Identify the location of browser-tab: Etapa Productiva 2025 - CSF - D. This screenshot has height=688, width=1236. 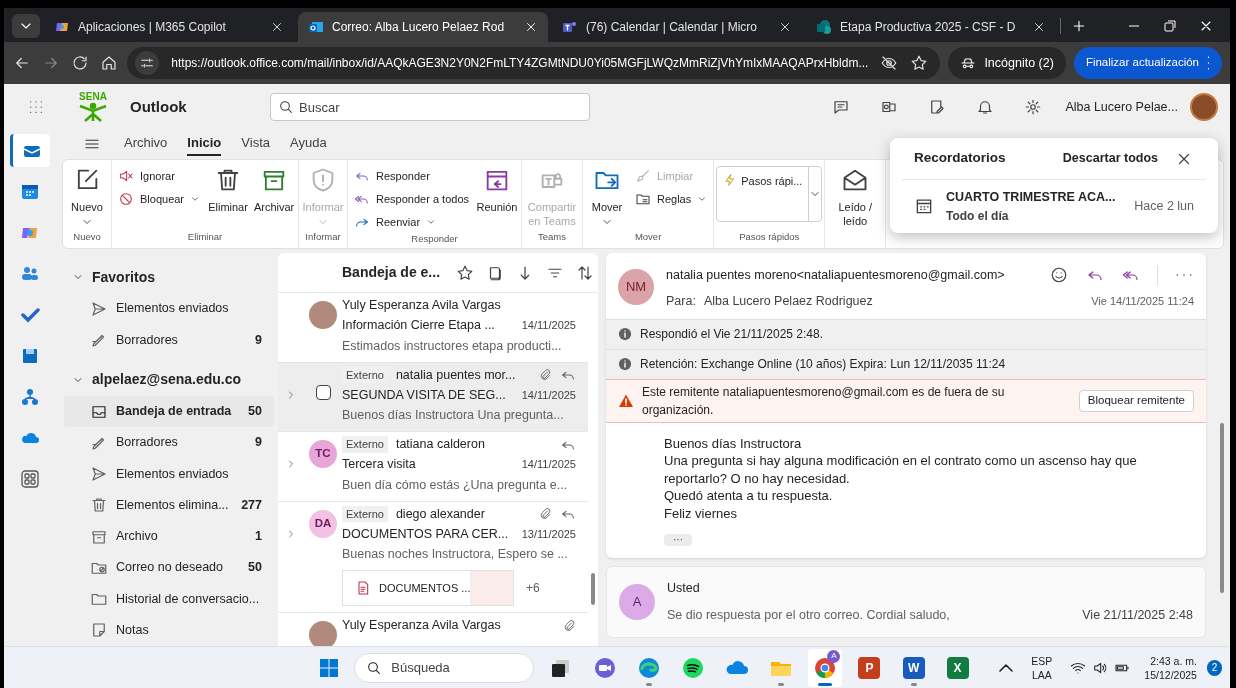
(931, 27).